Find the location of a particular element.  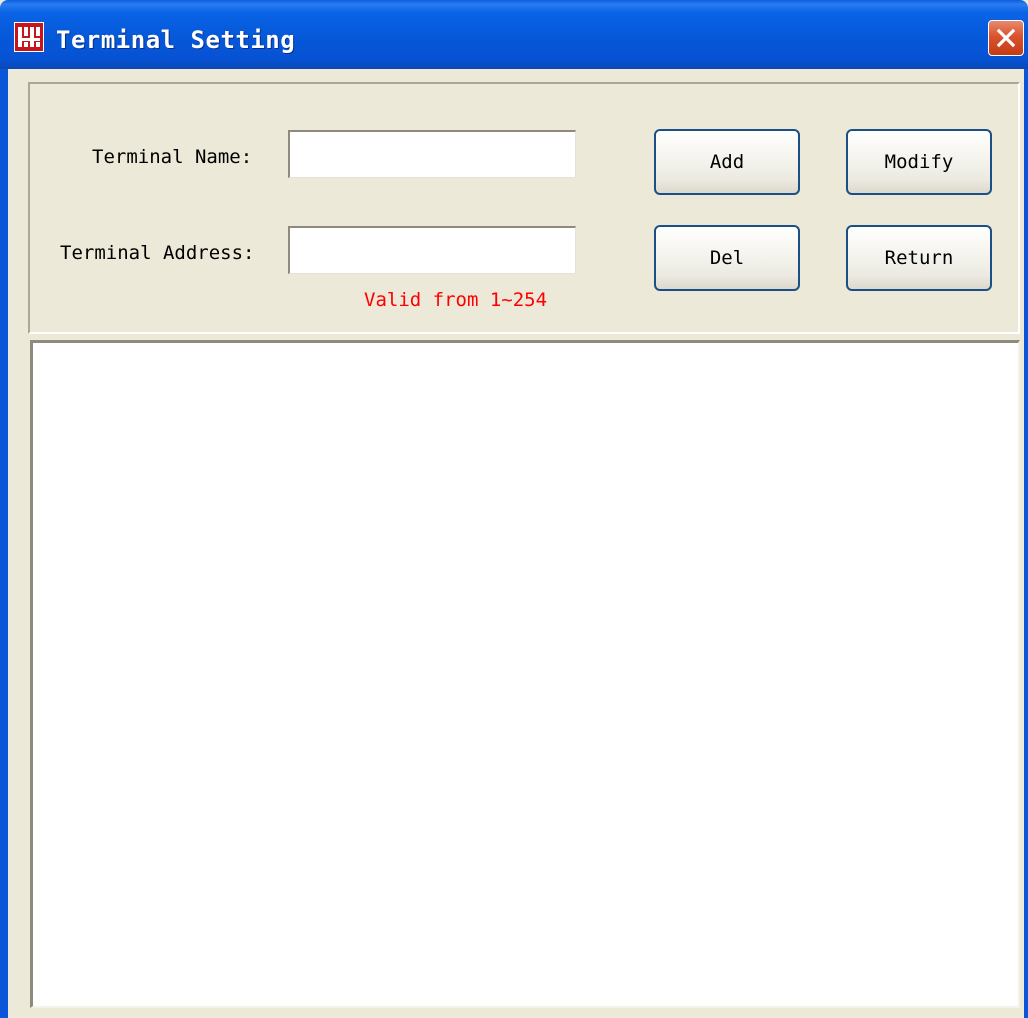

close-icon is located at coordinates (1006, 38).